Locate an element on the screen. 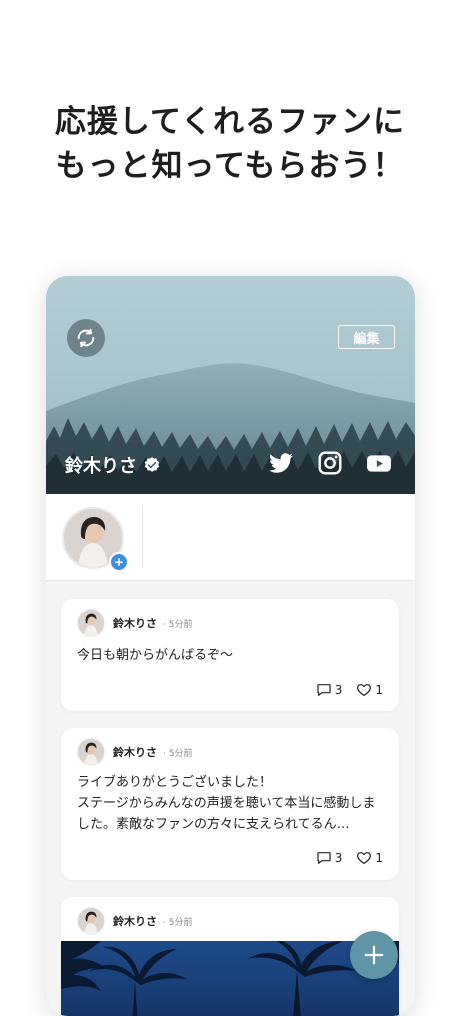 This screenshot has height=1016, width=460. headline-line-1: 応援してくれるファンに is located at coordinates (230, 122).